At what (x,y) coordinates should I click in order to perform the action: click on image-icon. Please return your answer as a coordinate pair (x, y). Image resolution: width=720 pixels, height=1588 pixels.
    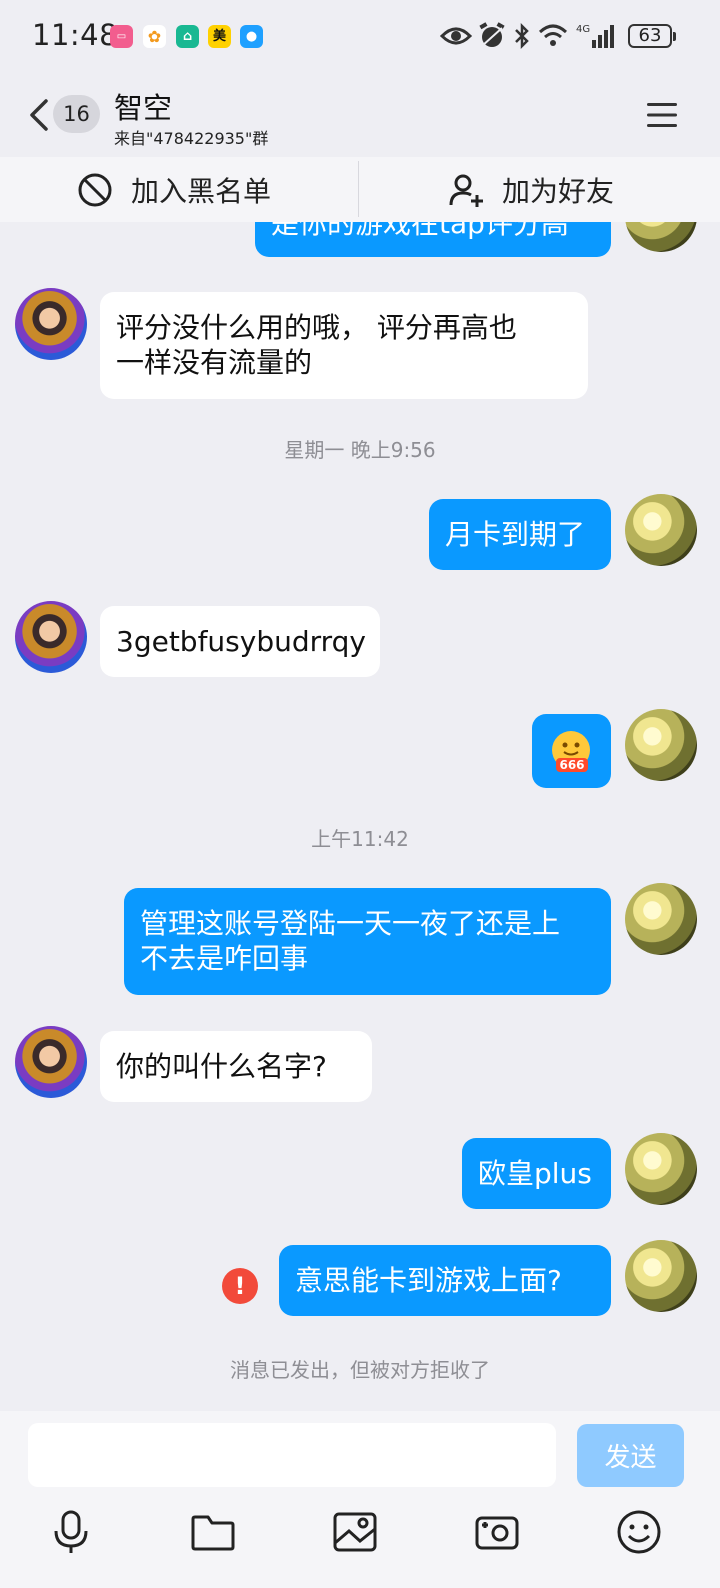
    Looking at the image, I should click on (355, 1532).